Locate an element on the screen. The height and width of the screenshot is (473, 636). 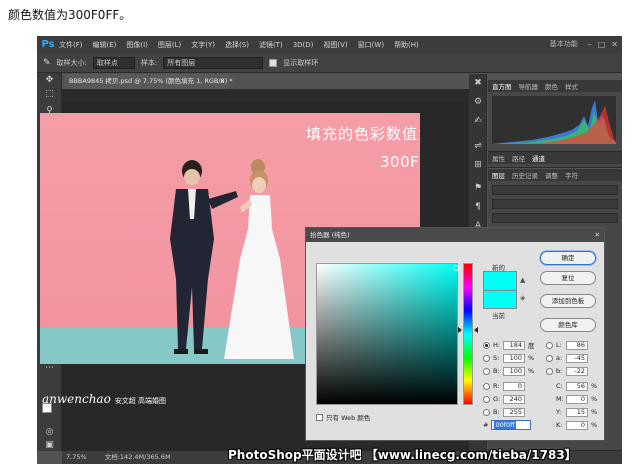
blue-row: B: 255 is located at coordinates (504, 412).